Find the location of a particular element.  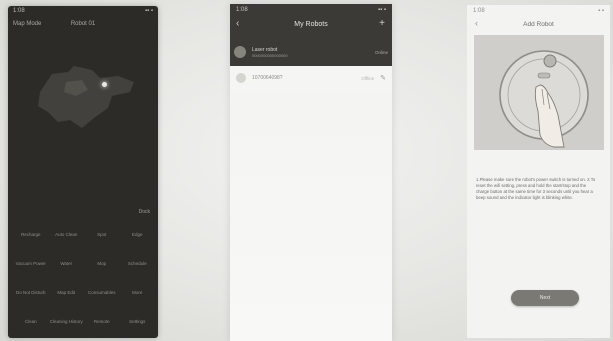

control-button: Spot is located at coordinates (102, 234).